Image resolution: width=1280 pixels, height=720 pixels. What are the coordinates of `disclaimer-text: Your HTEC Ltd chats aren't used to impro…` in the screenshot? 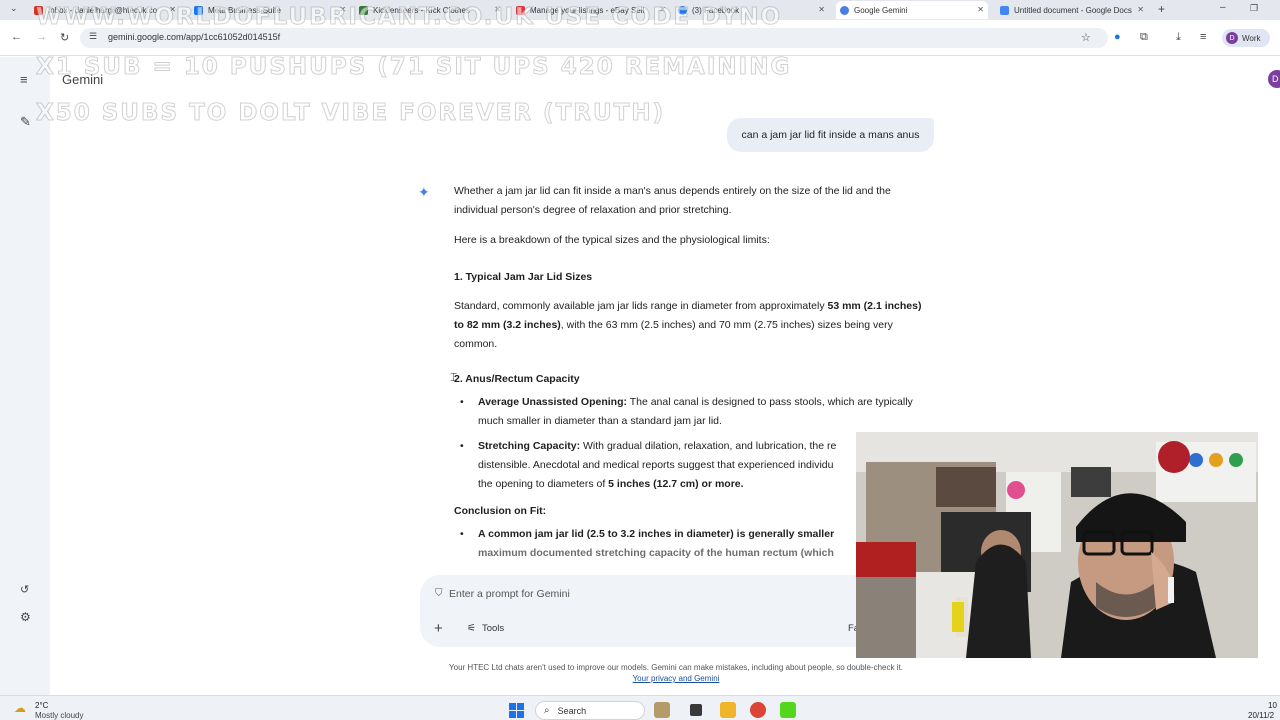 It's located at (676, 673).